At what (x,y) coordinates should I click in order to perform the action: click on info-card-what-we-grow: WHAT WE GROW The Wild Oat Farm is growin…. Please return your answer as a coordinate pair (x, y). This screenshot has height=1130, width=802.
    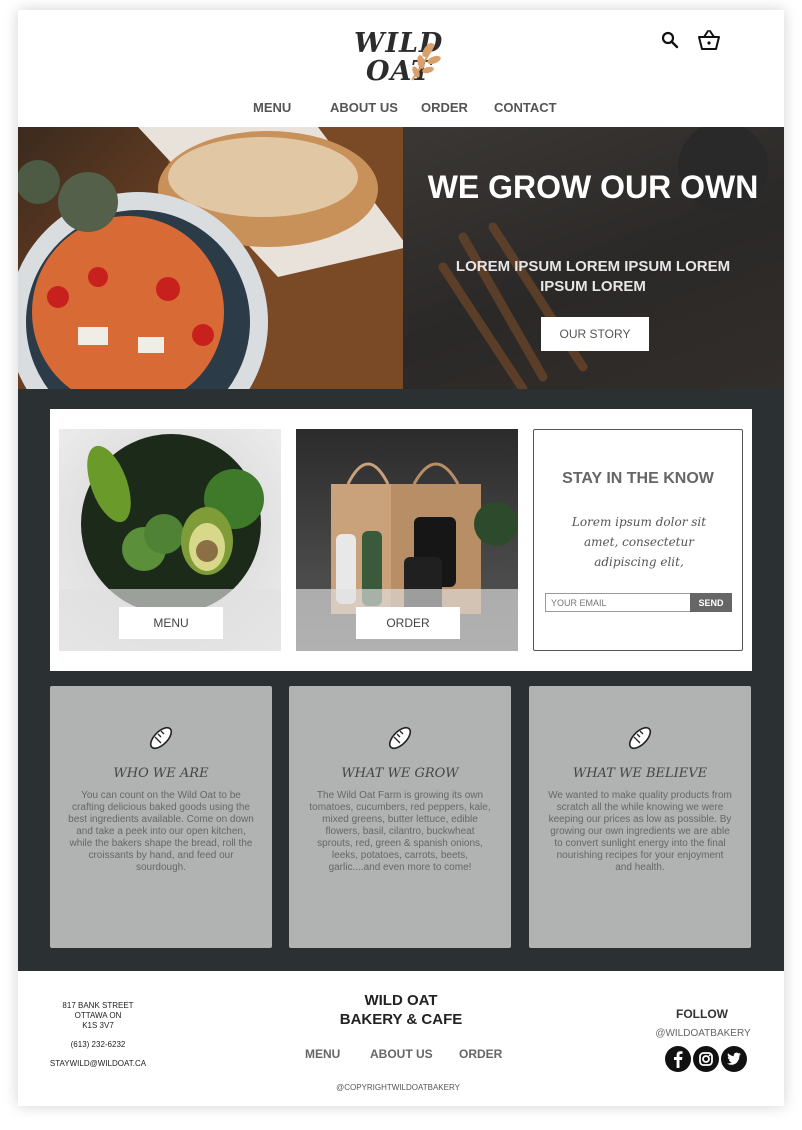
    Looking at the image, I should click on (400, 817).